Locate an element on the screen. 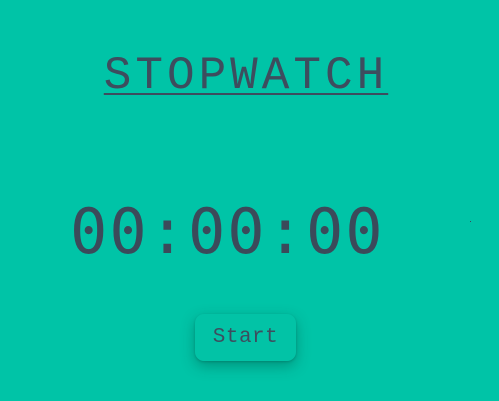 The height and width of the screenshot is (401, 499). page-title: STOPWATCH is located at coordinates (246, 76).